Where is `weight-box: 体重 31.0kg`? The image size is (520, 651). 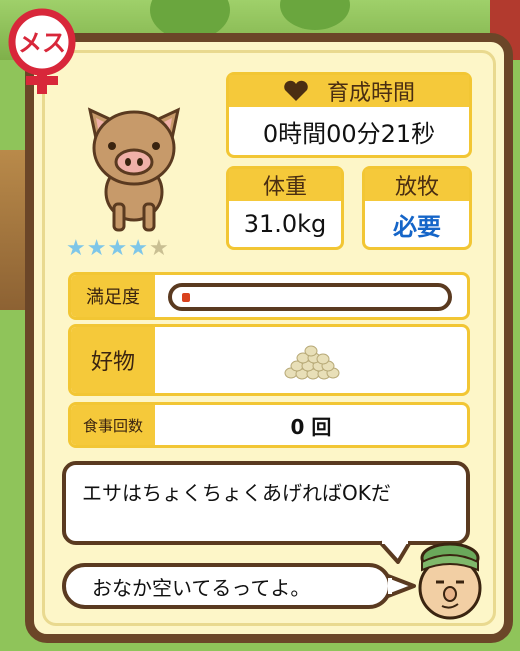 weight-box: 体重 31.0kg is located at coordinates (285, 208).